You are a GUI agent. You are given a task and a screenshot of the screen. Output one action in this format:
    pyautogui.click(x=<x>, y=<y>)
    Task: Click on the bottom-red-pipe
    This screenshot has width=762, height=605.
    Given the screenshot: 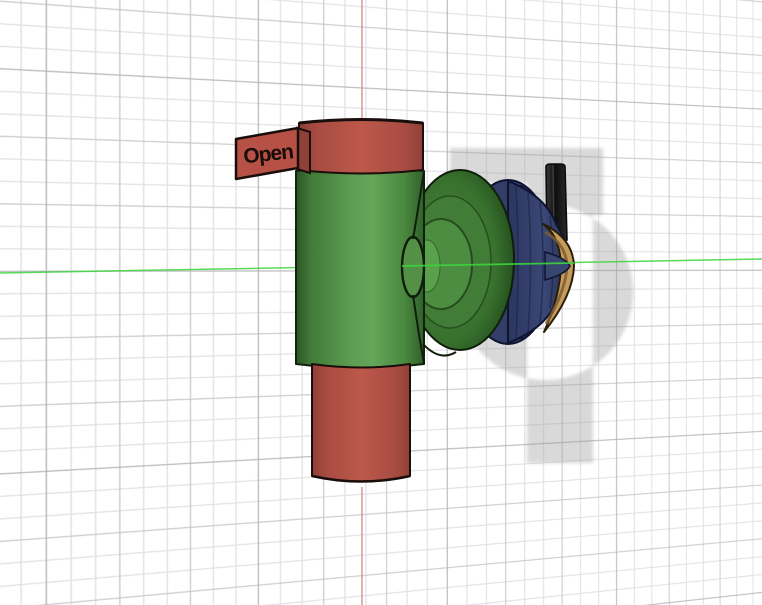 What is the action you would take?
    pyautogui.click(x=361, y=423)
    